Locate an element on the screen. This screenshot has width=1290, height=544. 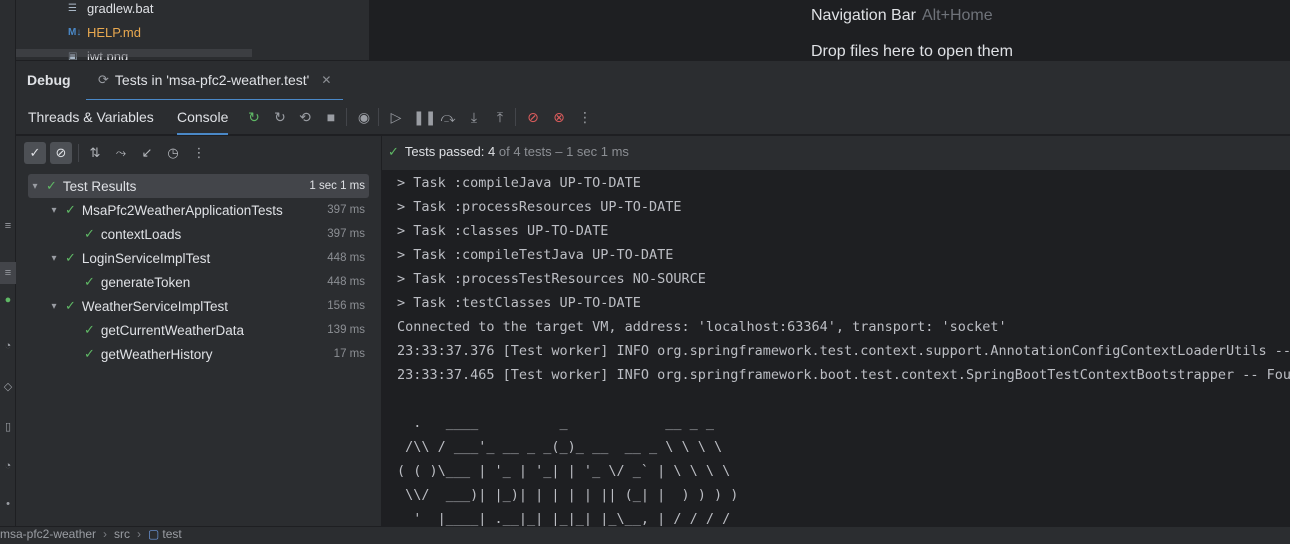
breadcrumb-item: test is located at coordinates (171, 534).